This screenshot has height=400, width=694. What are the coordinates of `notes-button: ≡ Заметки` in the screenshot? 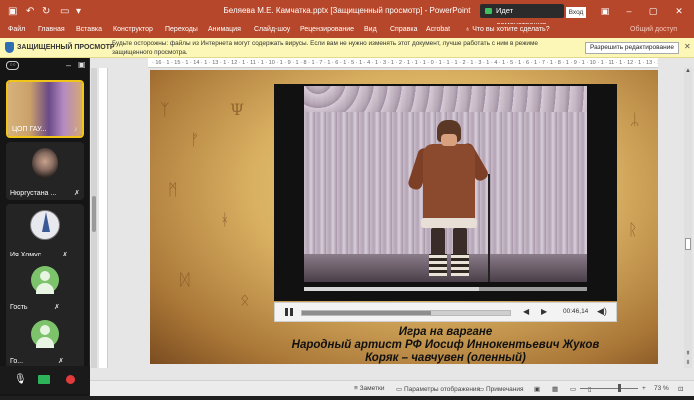 It's located at (369, 388).